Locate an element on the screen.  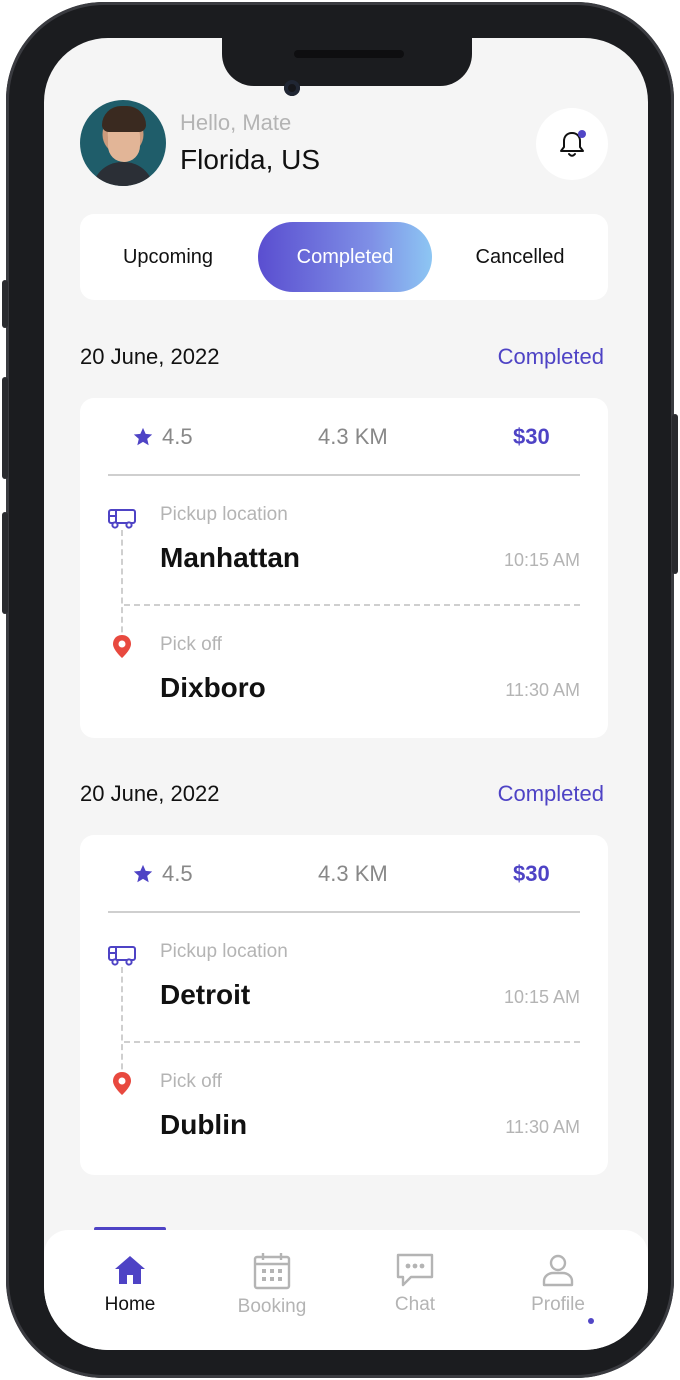
nav-profile: Profile is located at coordinates (558, 1284).